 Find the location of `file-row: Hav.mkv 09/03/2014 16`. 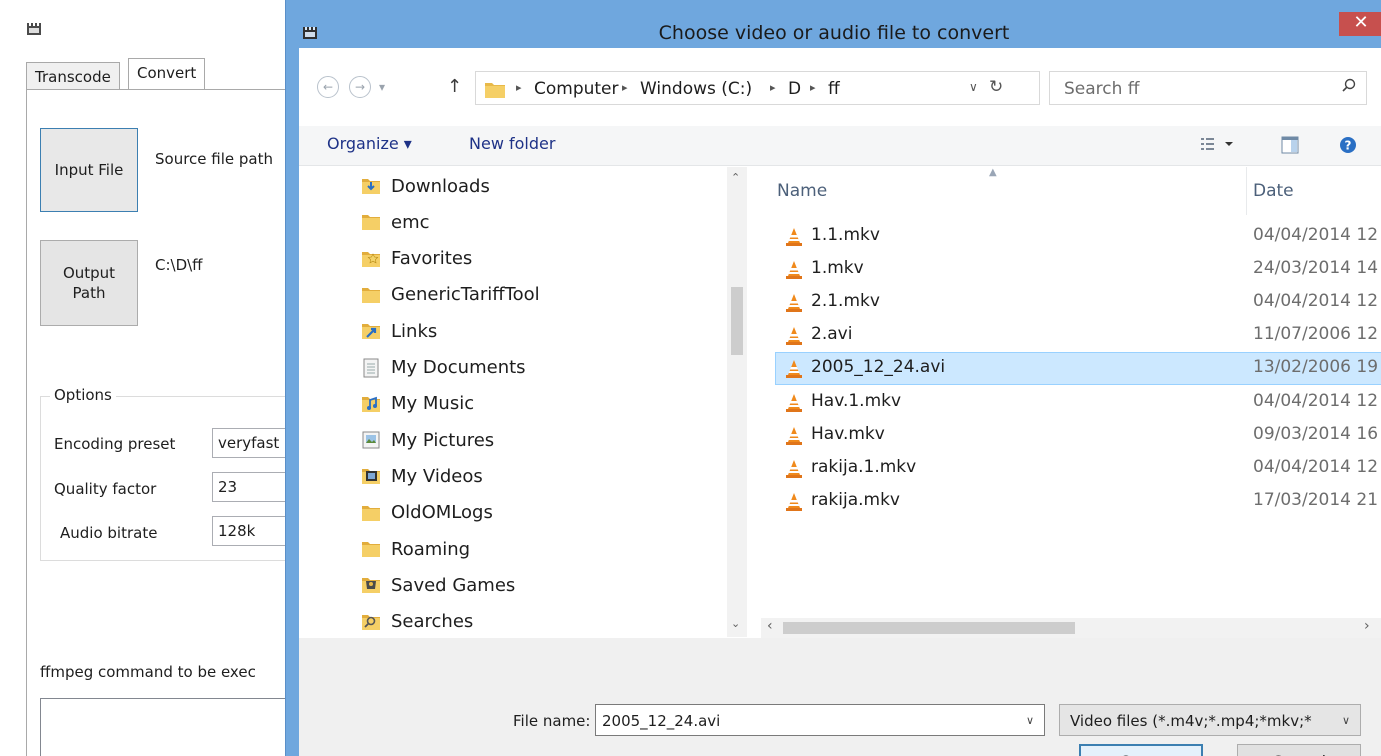

file-row: Hav.mkv 09/03/2014 16 is located at coordinates (1071, 435).